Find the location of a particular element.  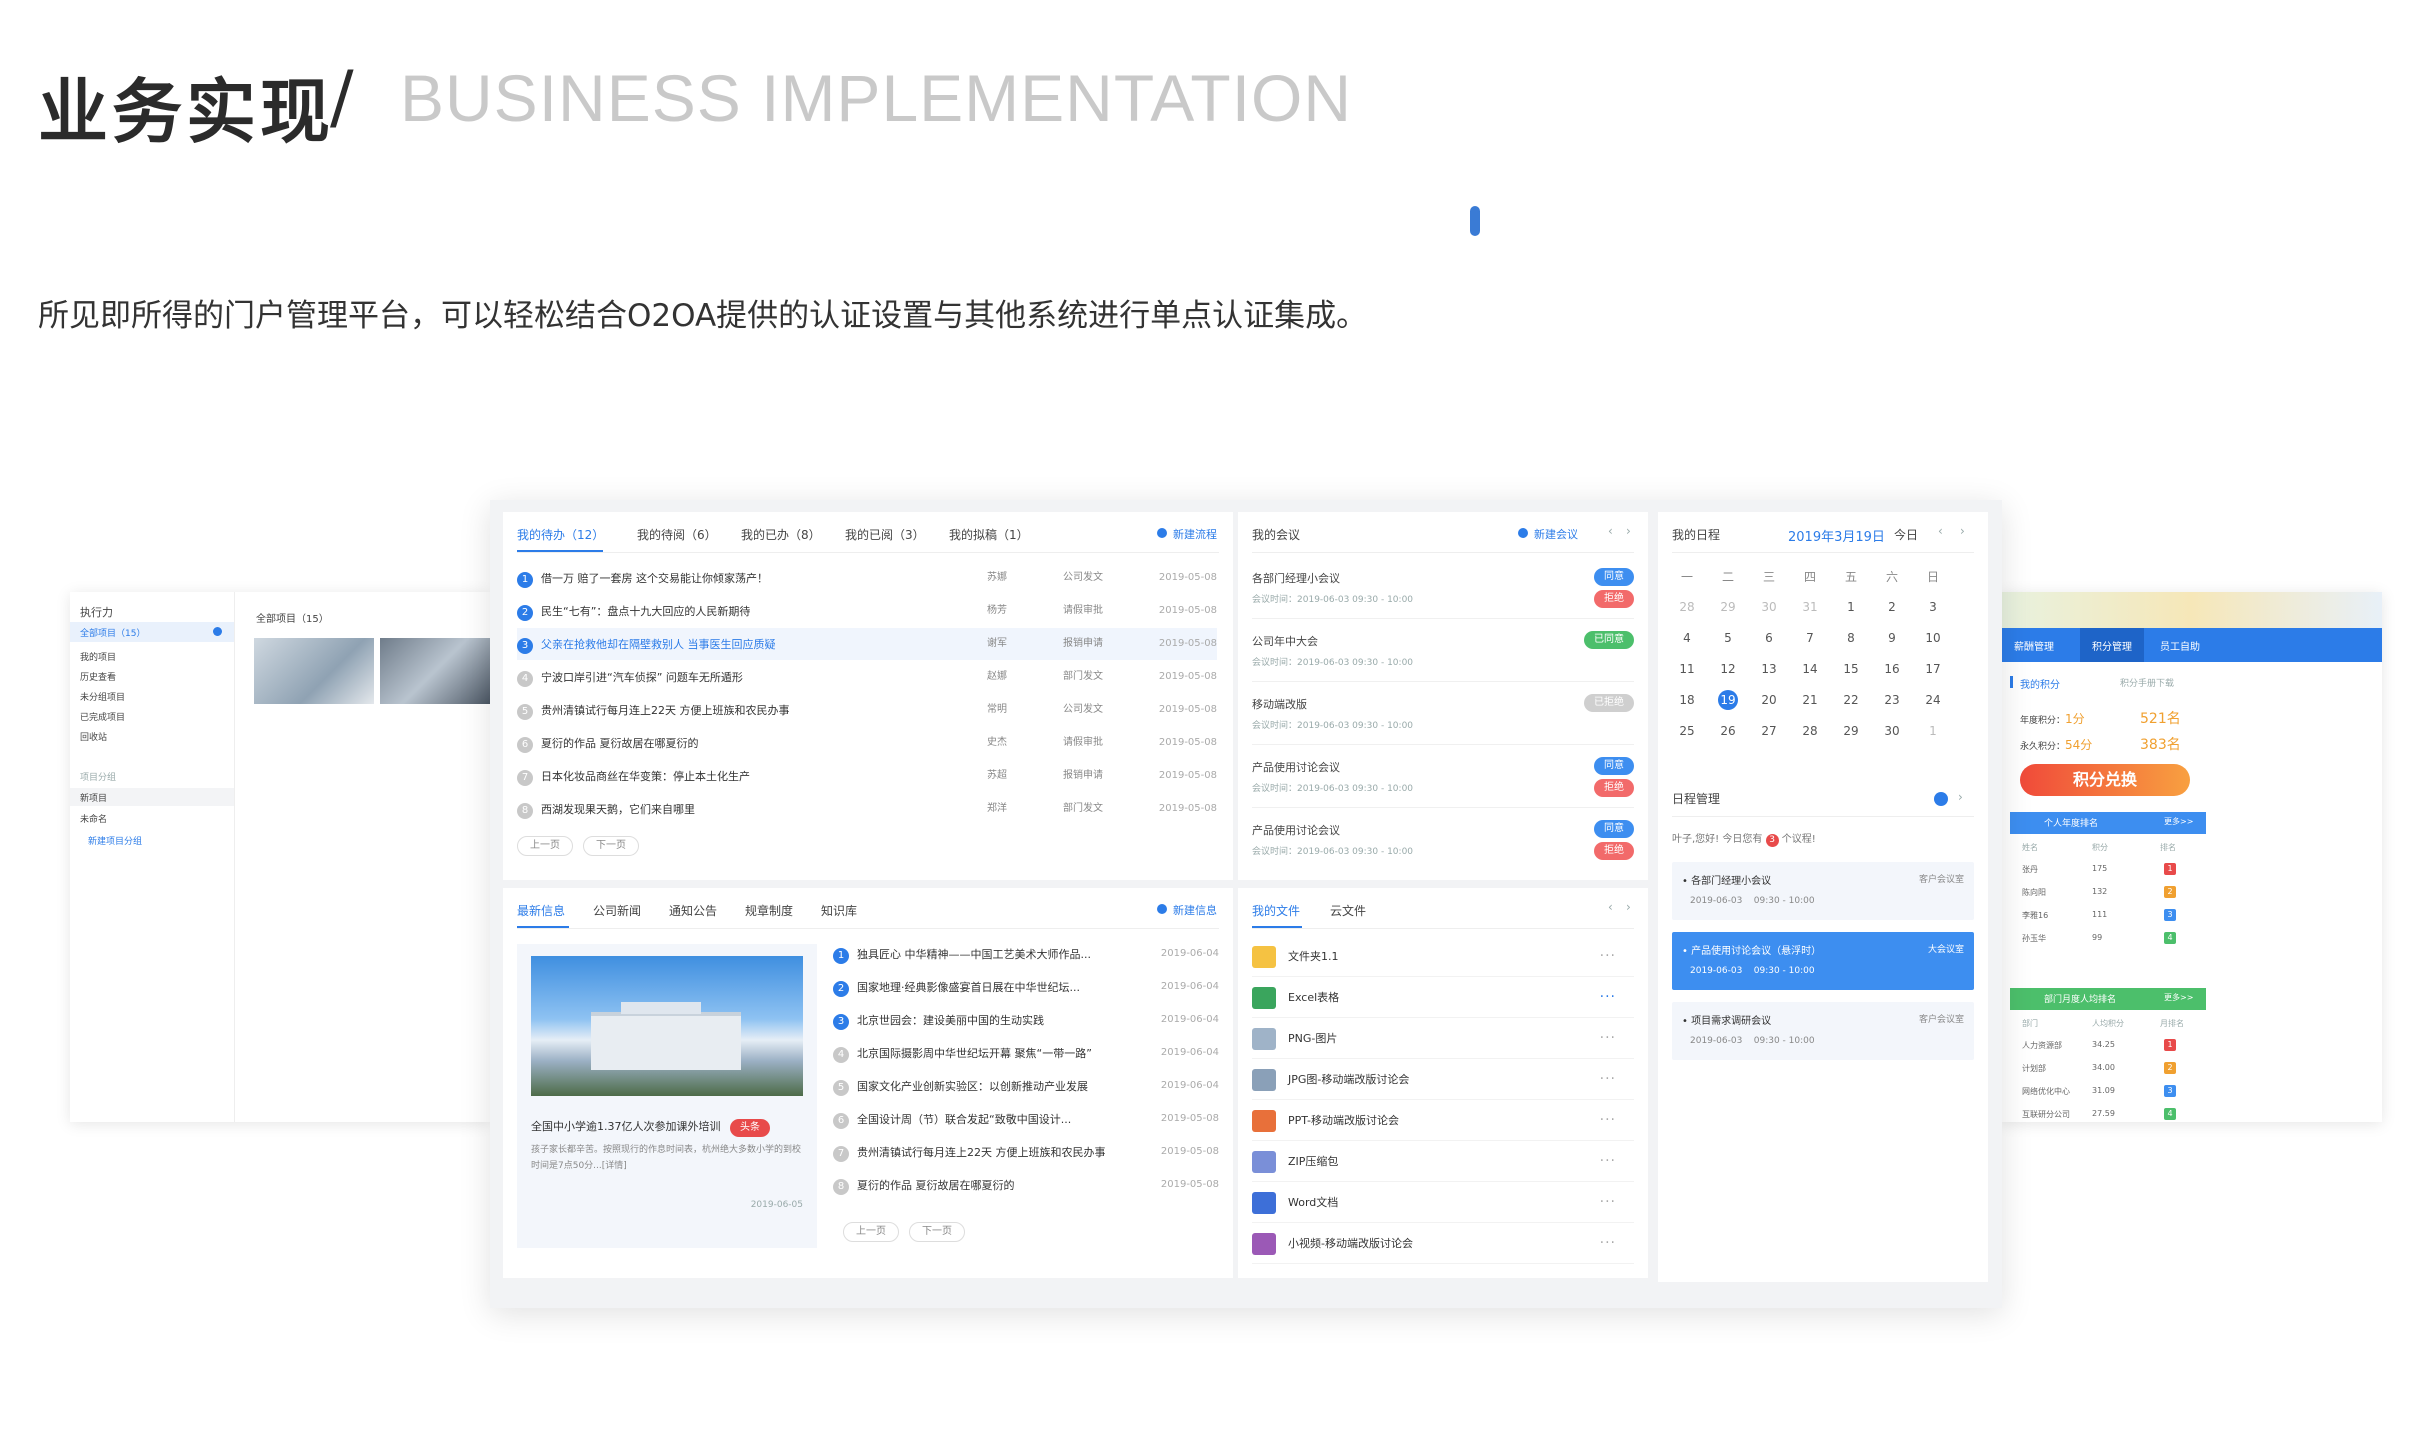

news-tab: 最新信息 is located at coordinates (541, 910).